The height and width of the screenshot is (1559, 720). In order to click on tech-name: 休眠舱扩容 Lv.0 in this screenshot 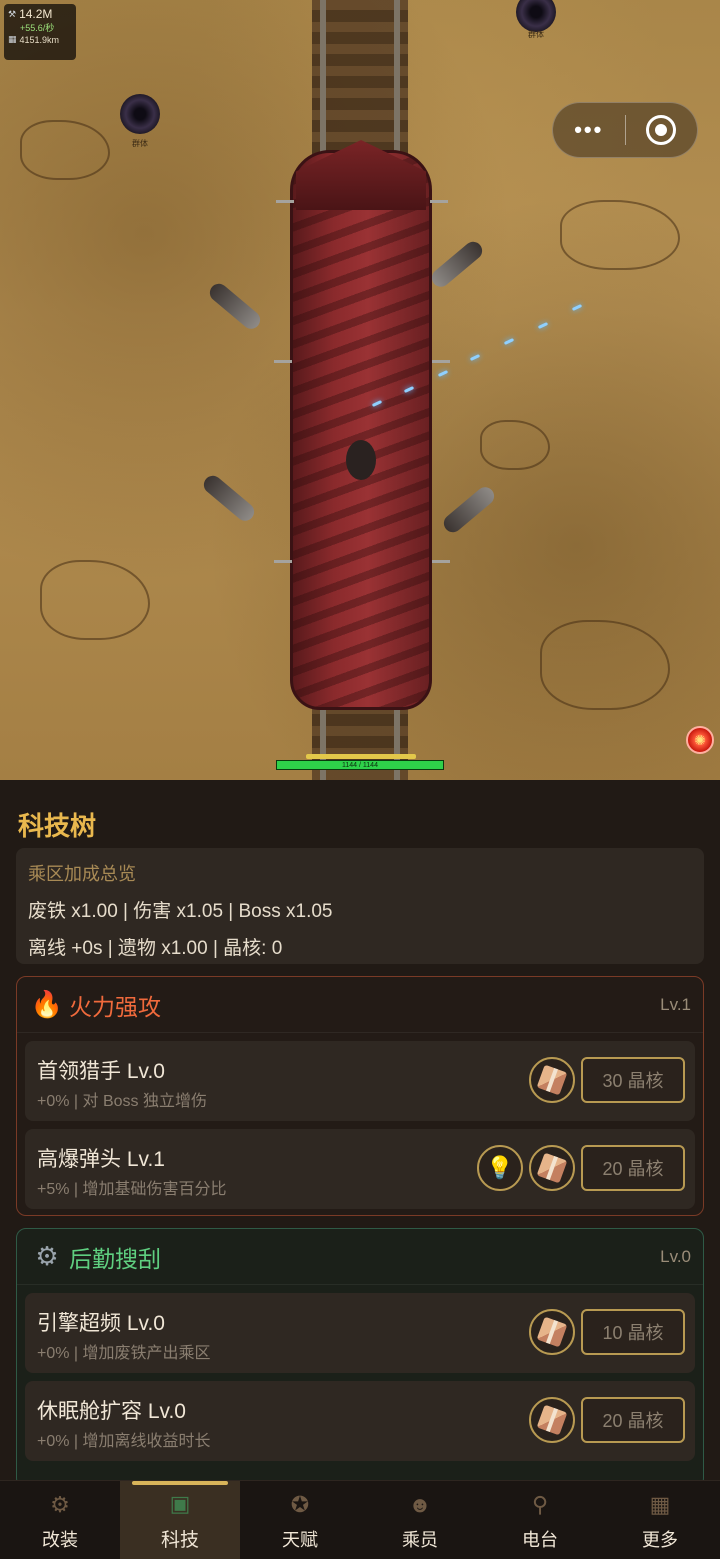, I will do `click(111, 1411)`.